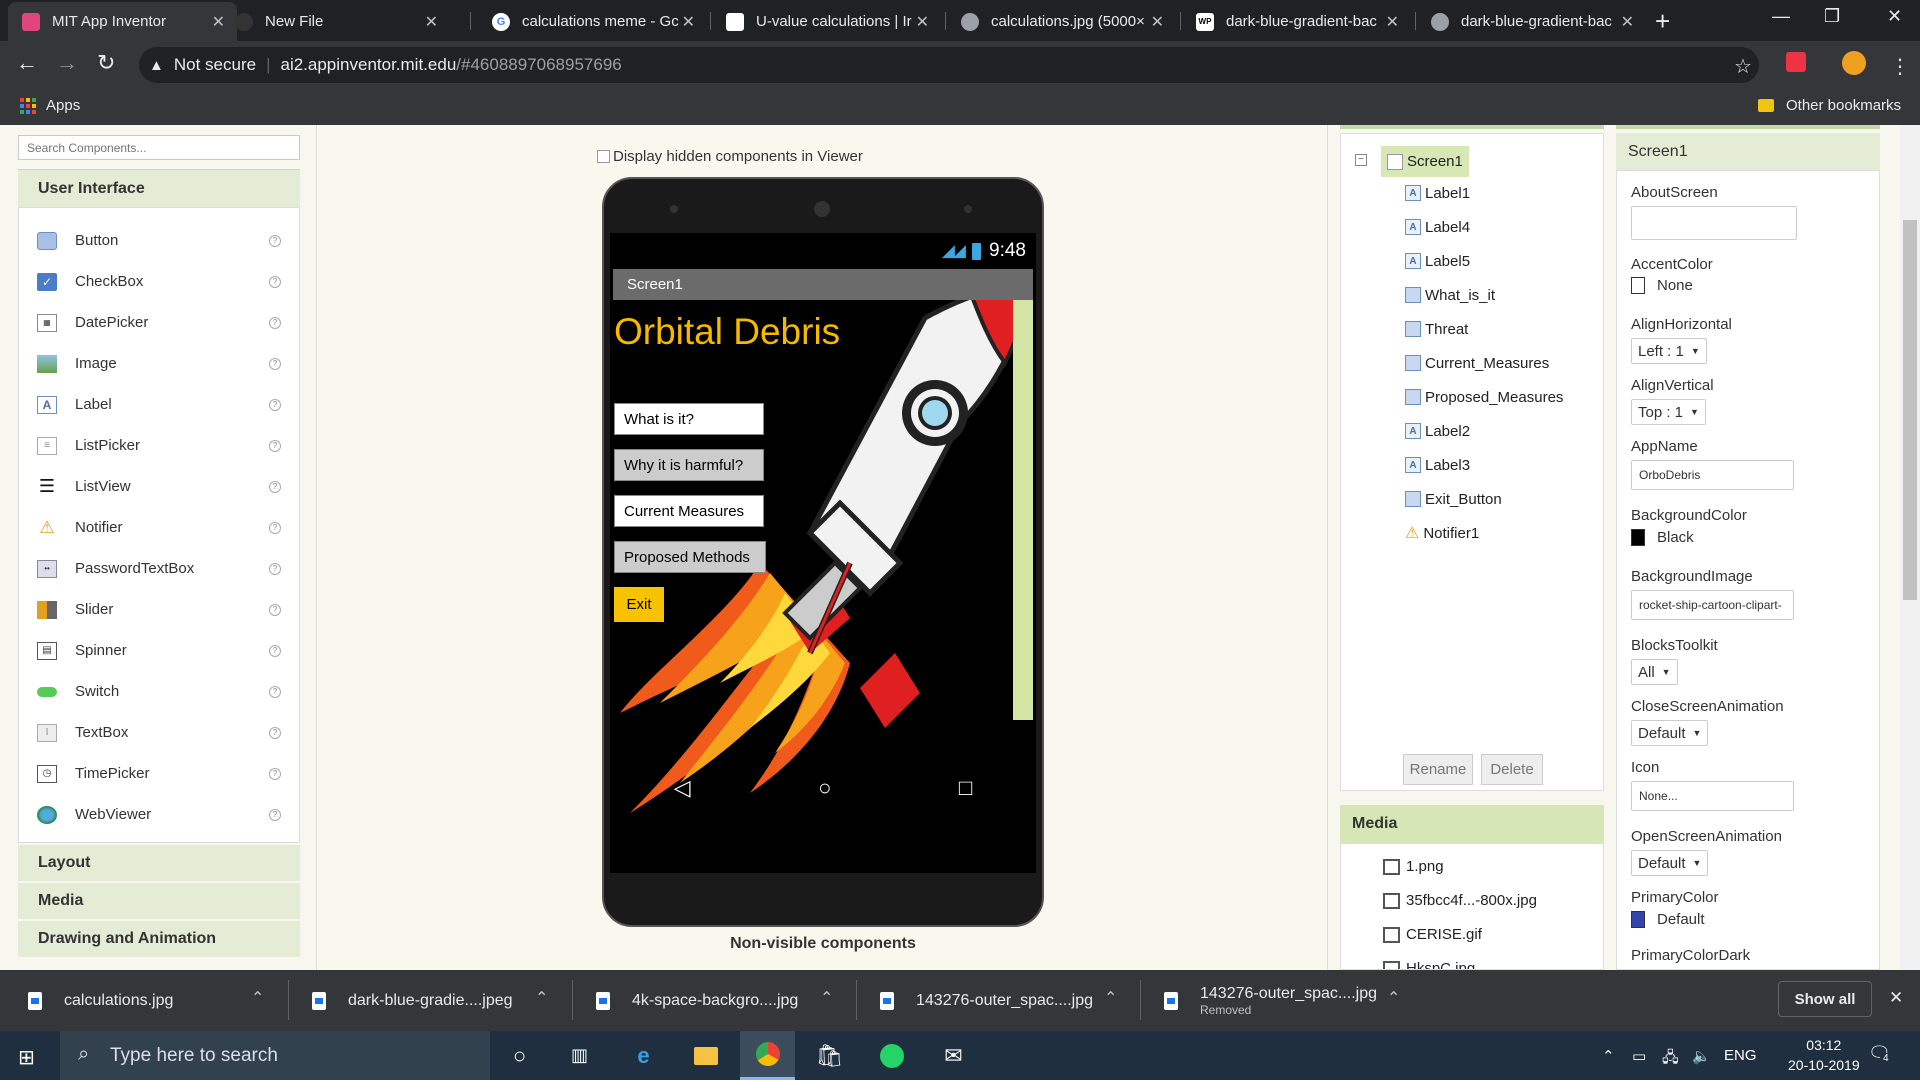  Describe the element at coordinates (27, 63) in the screenshot. I see `back-icon: ←` at that location.